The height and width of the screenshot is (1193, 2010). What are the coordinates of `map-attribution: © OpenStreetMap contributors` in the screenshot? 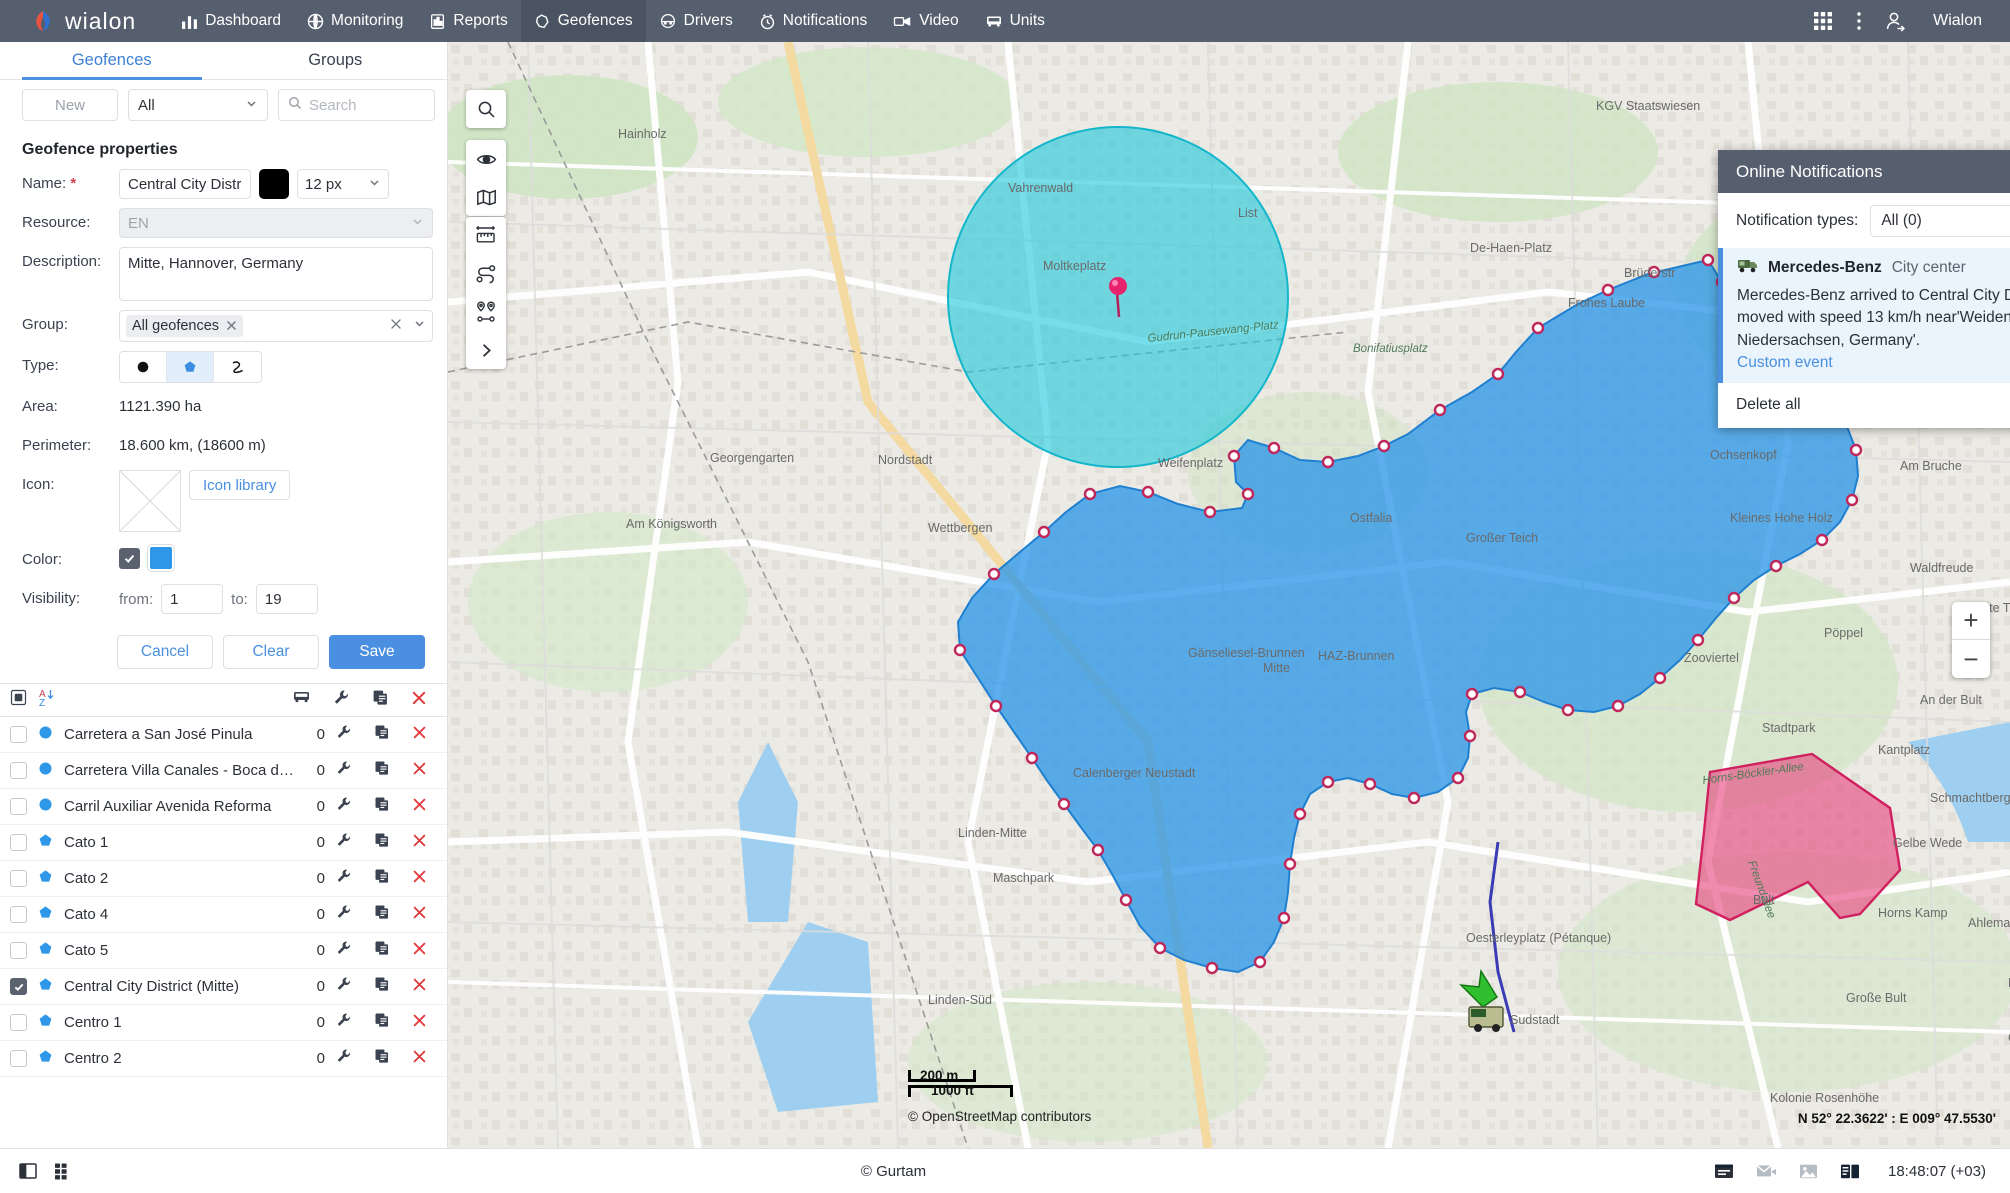 It's located at (999, 1116).